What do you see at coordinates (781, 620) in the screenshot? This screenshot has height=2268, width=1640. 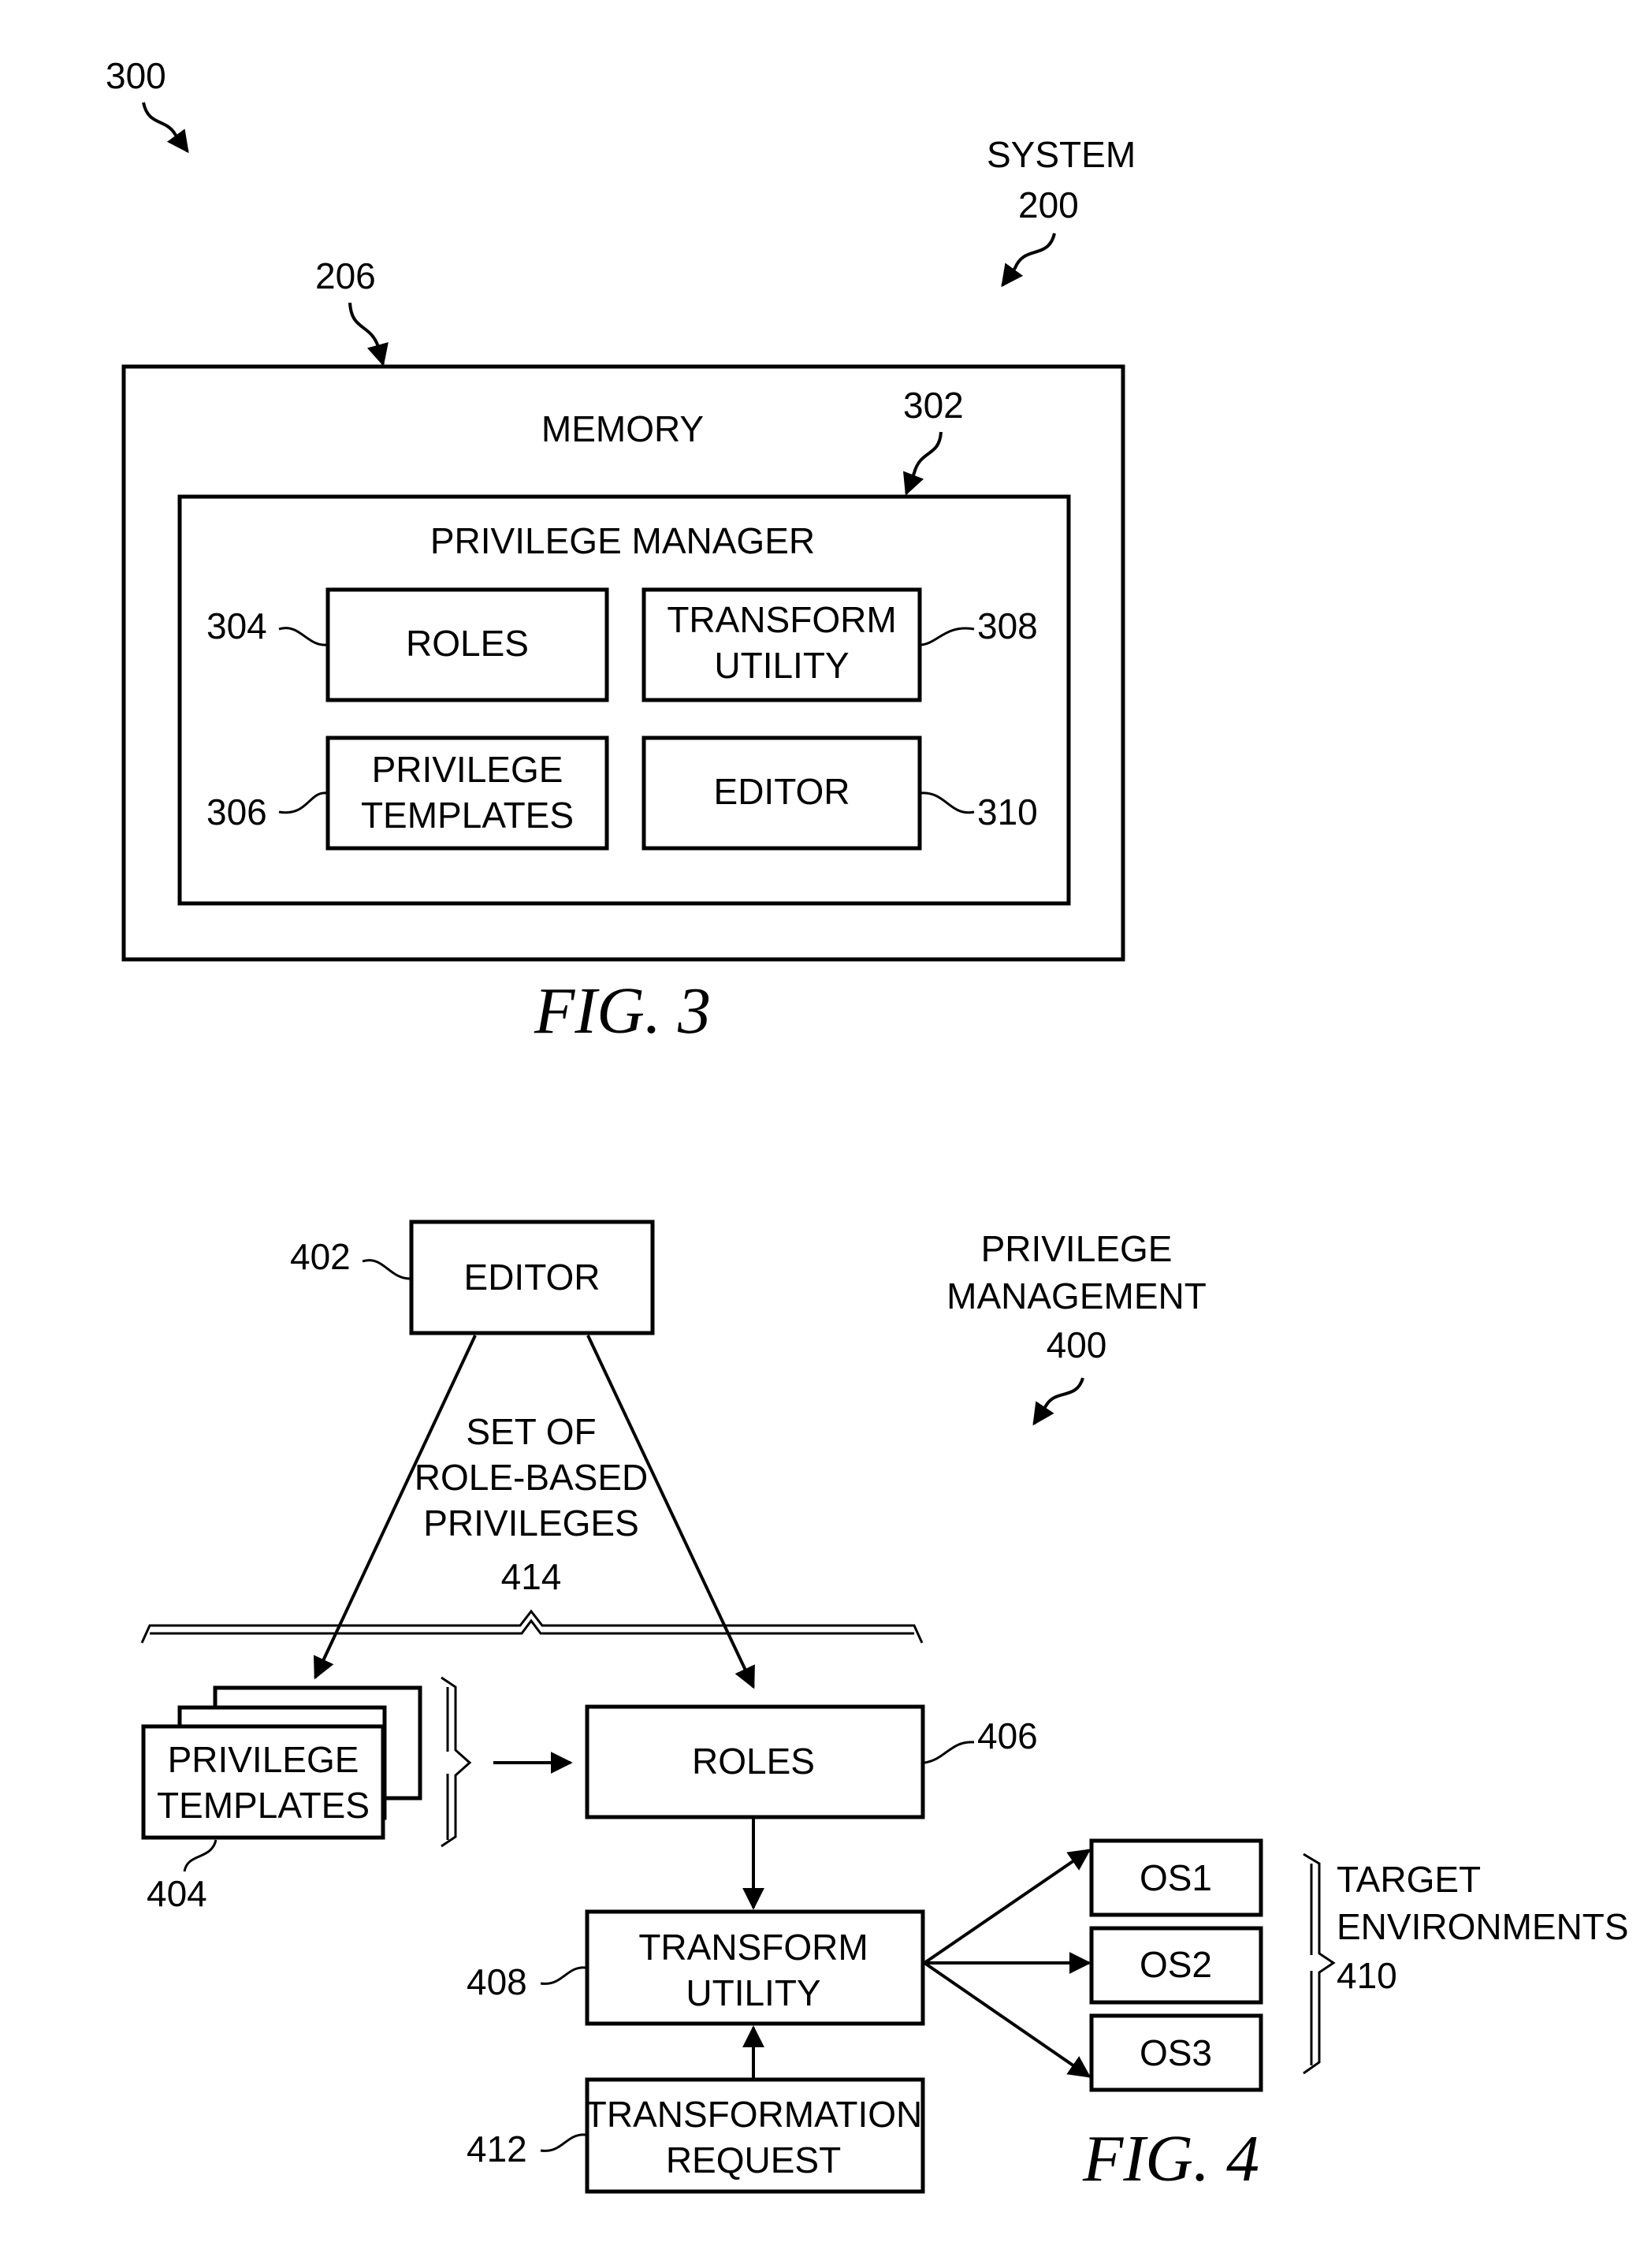 I see `fig3-transform-line1: TRANSFORM` at bounding box center [781, 620].